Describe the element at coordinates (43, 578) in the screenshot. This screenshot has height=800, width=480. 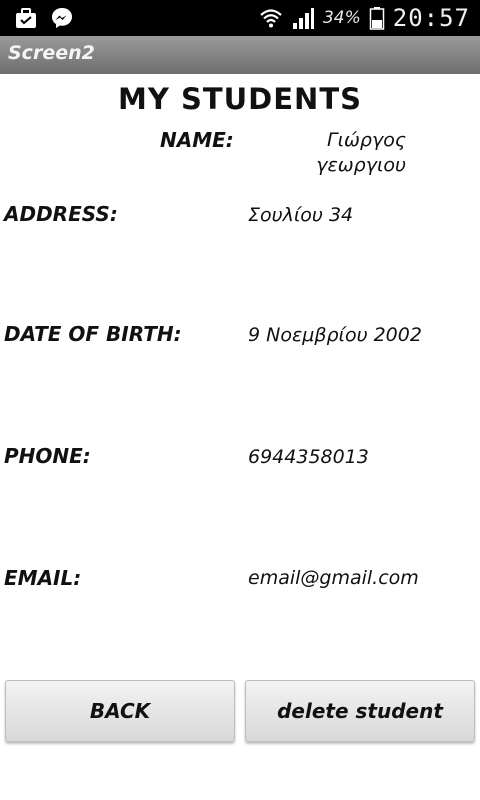
I see `email-label: EMAIL:` at that location.